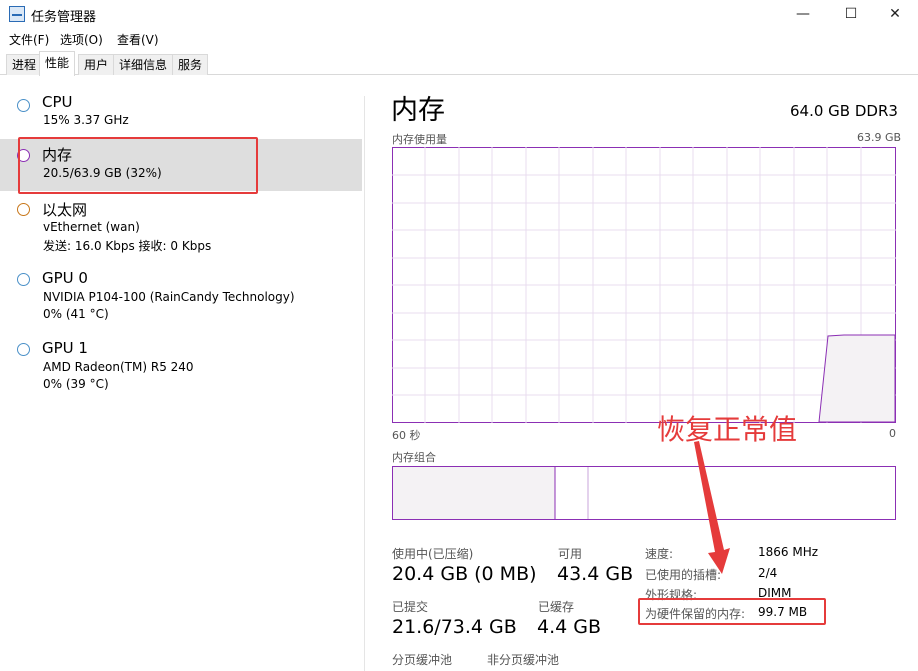  What do you see at coordinates (569, 627) in the screenshot?
I see `cached-value: 4.4 GB` at bounding box center [569, 627].